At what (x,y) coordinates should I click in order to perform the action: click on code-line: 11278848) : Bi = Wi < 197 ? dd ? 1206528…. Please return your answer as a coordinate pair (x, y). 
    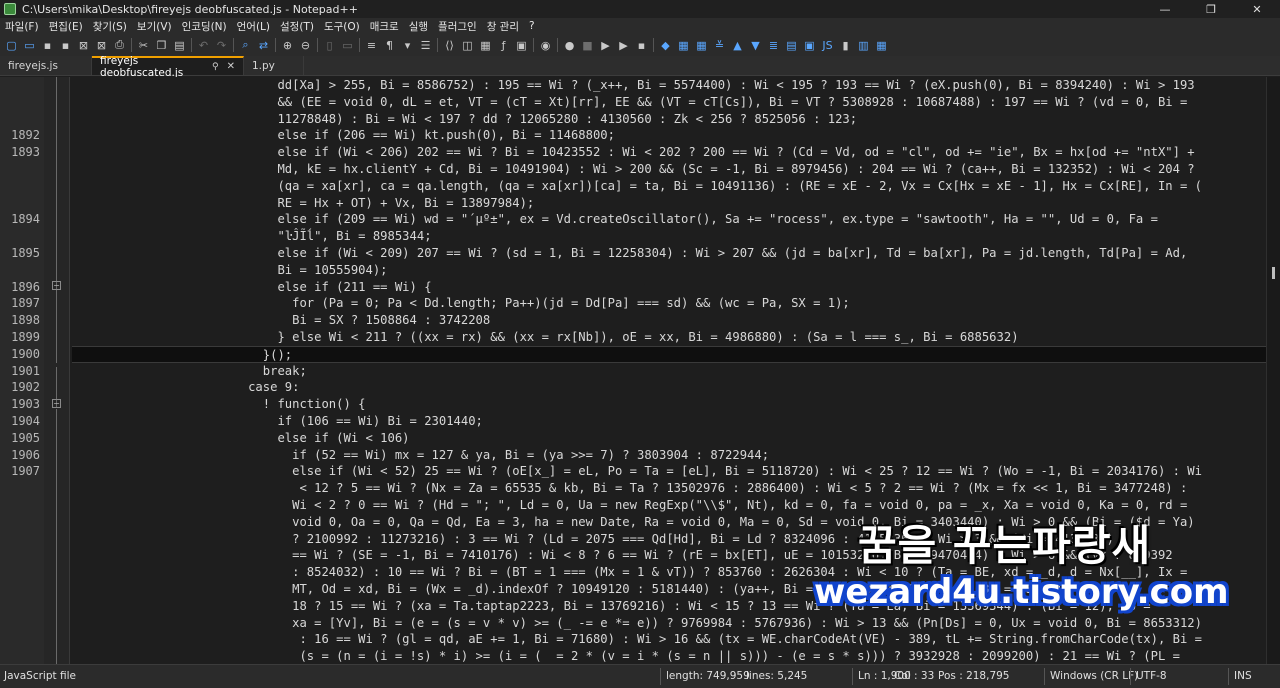
    Looking at the image, I should click on (669, 119).